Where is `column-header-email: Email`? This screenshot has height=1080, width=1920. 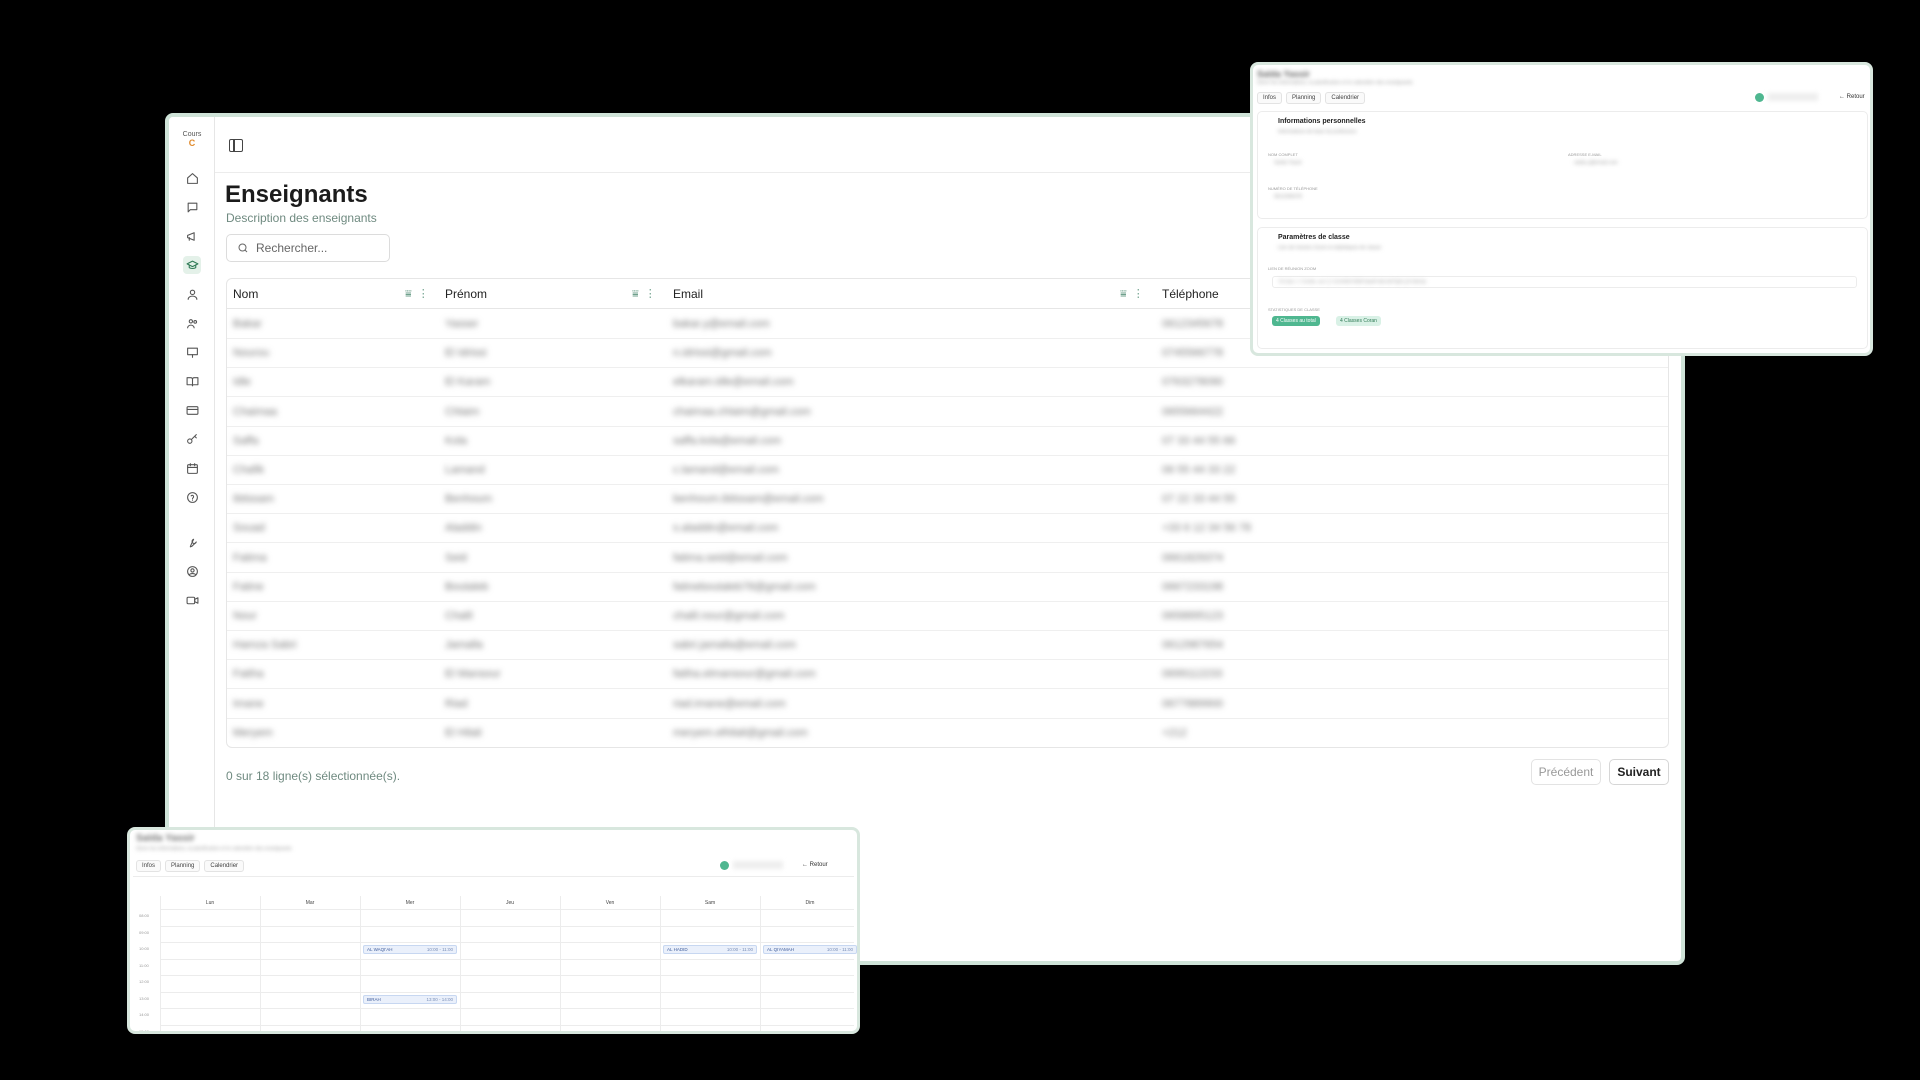
column-header-email: Email is located at coordinates (688, 294).